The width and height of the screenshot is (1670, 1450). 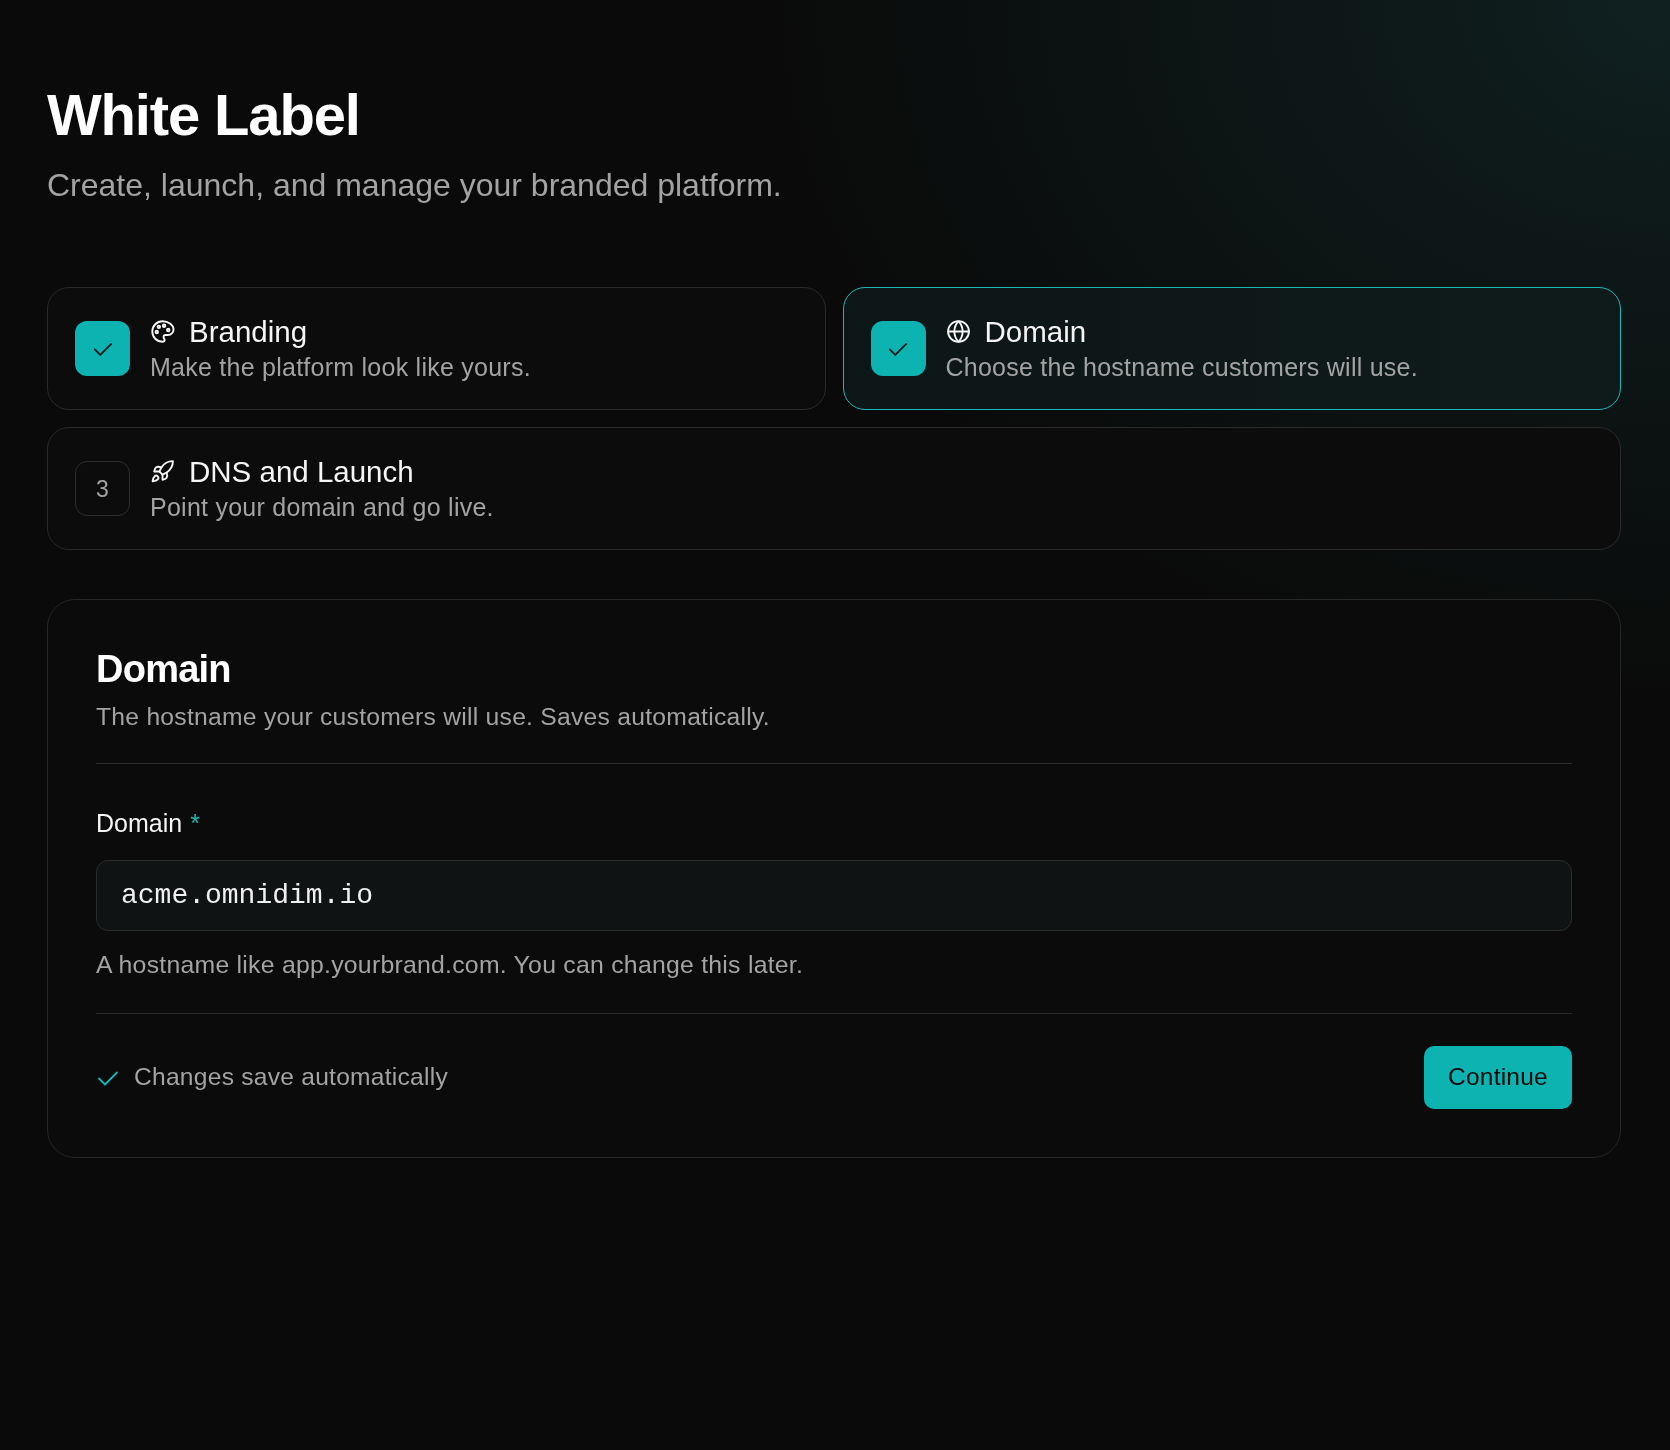 What do you see at coordinates (1035, 331) in the screenshot?
I see `step-title: Domain` at bounding box center [1035, 331].